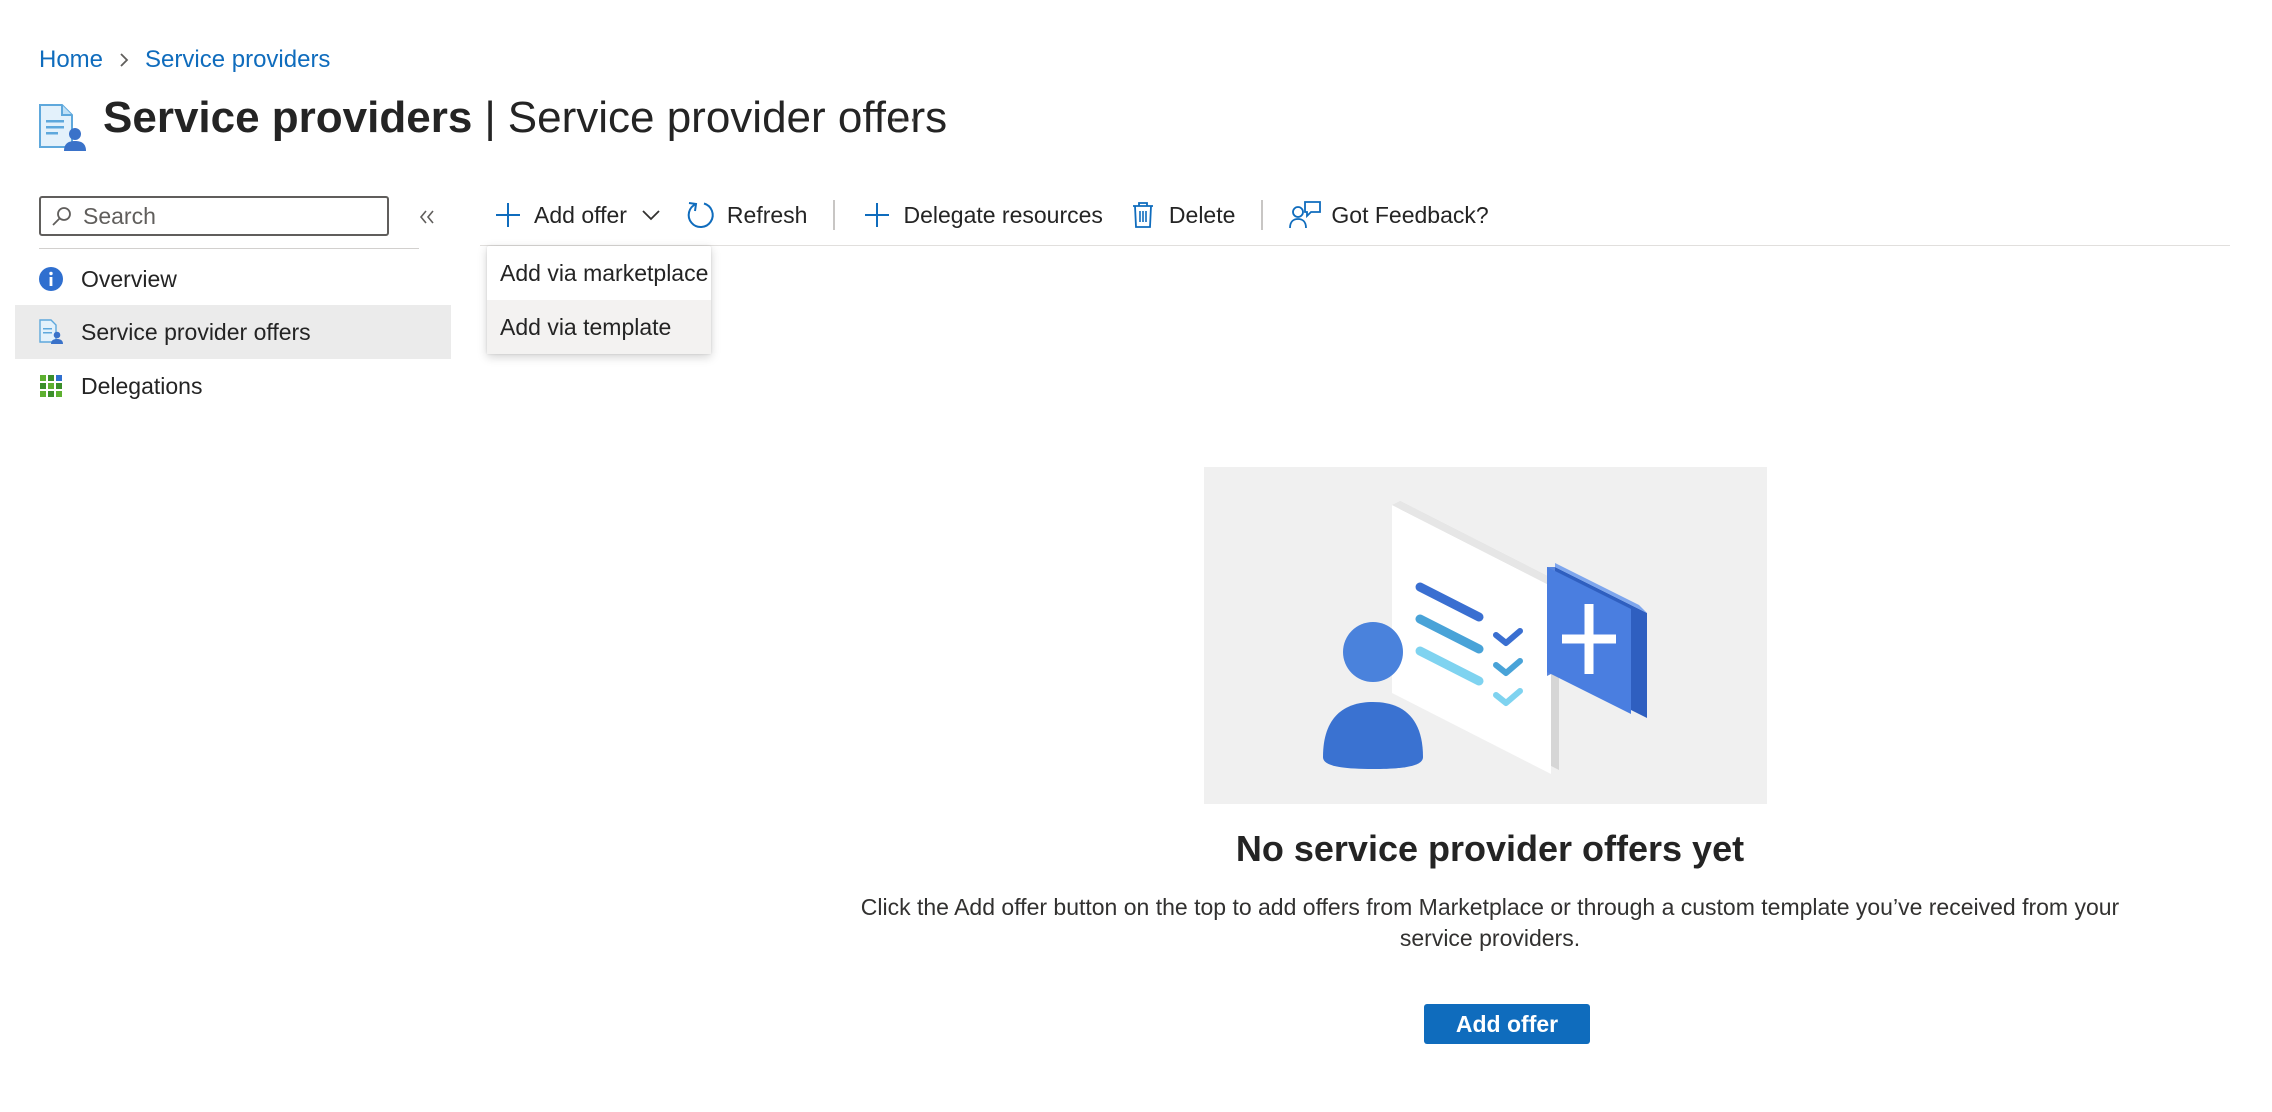 Image resolution: width=2272 pixels, height=1112 pixels. Describe the element at coordinates (904, 118) in the screenshot. I see `more-options-button: ···` at that location.